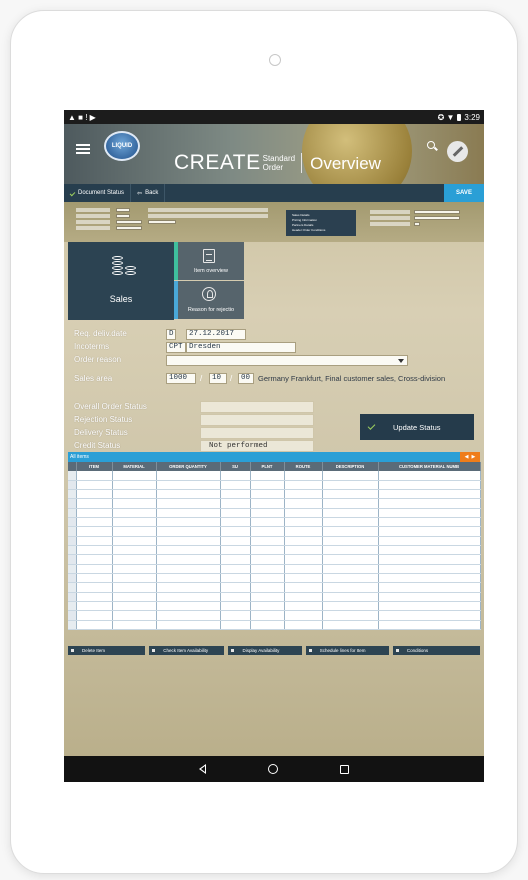 The width and height of the screenshot is (528, 880). What do you see at coordinates (344, 769) in the screenshot?
I see `recent-apps-icon` at bounding box center [344, 769].